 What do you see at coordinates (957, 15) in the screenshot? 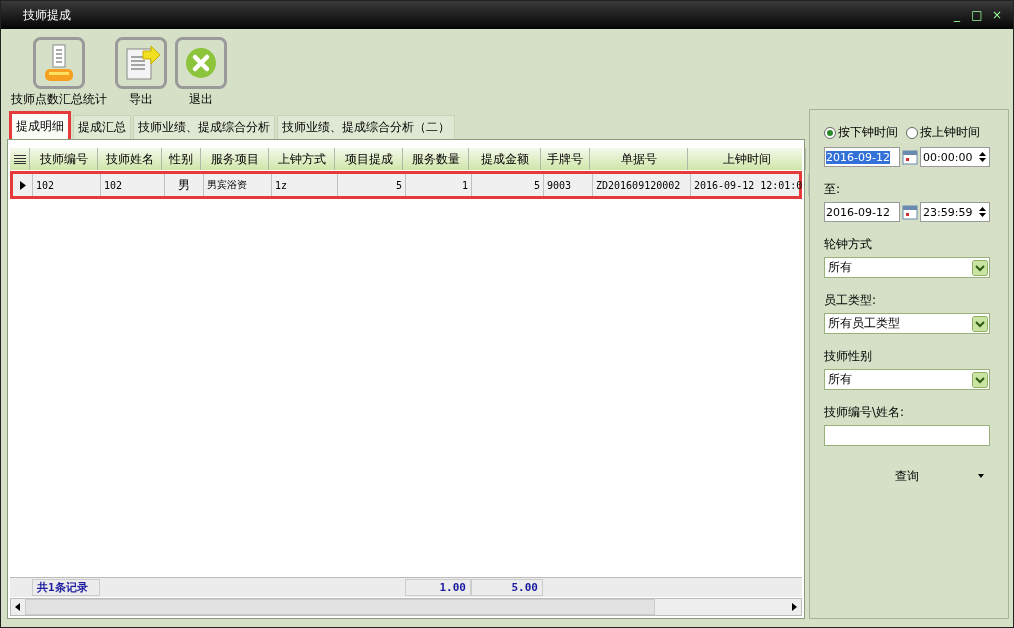
I see `window-control: _` at bounding box center [957, 15].